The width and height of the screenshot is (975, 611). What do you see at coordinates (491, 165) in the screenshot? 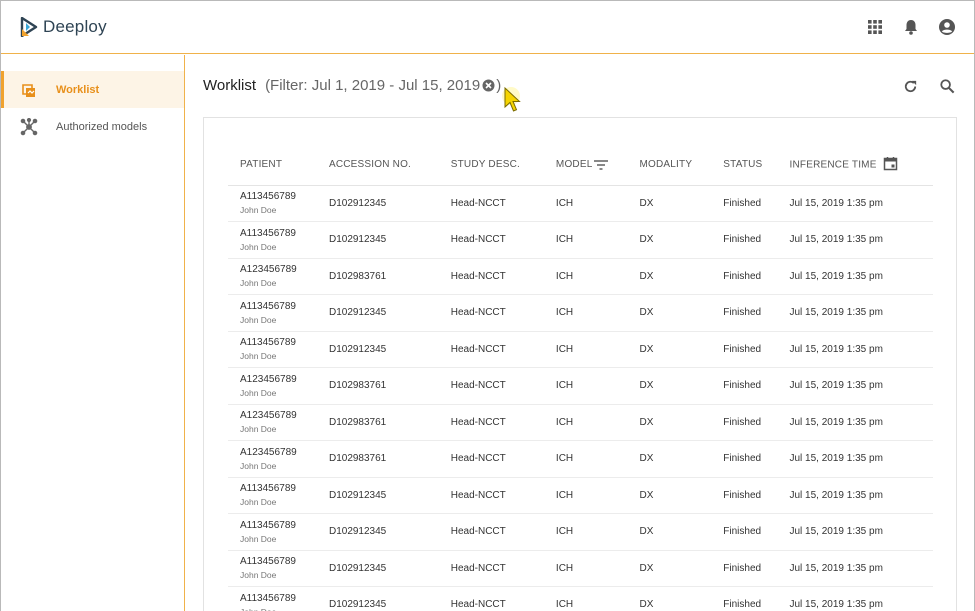
I see `column-header-study: STUDY DESC.` at bounding box center [491, 165].